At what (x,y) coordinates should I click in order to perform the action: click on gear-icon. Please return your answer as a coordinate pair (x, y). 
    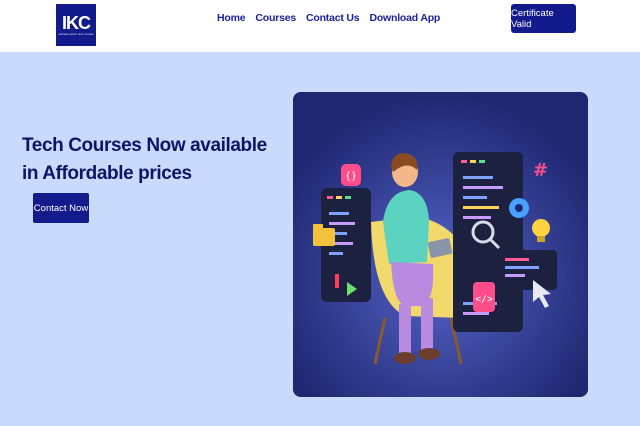
    Looking at the image, I should click on (519, 208).